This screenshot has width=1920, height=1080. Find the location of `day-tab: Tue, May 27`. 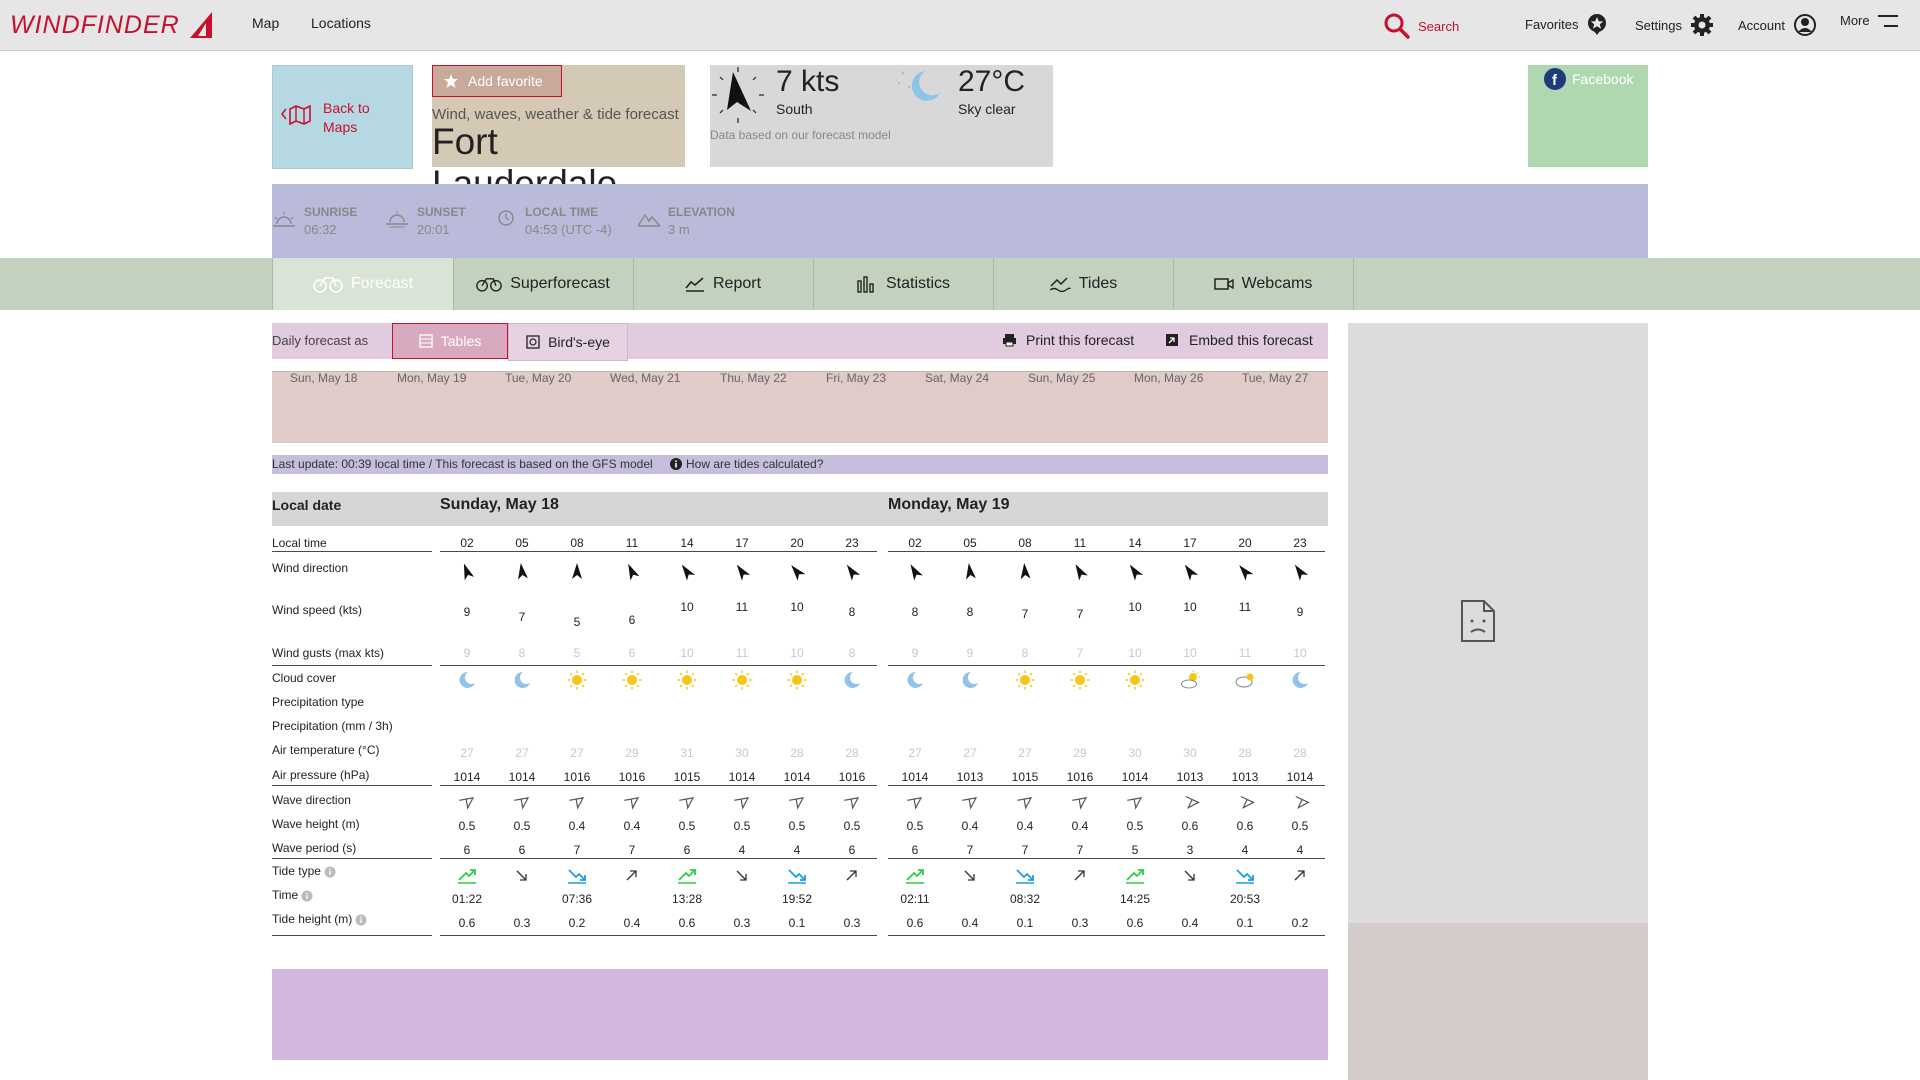

day-tab: Tue, May 27 is located at coordinates (1275, 378).